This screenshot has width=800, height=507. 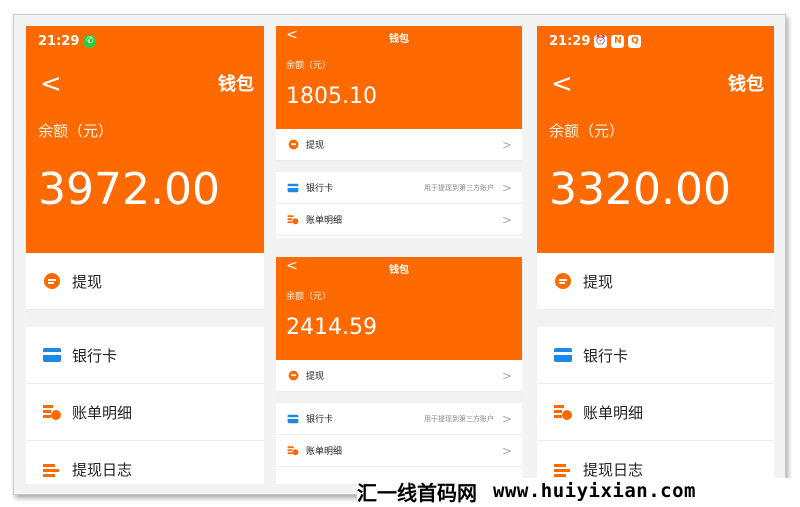 I want to click on watermark-url: www.huiyixian.com, so click(x=594, y=491).